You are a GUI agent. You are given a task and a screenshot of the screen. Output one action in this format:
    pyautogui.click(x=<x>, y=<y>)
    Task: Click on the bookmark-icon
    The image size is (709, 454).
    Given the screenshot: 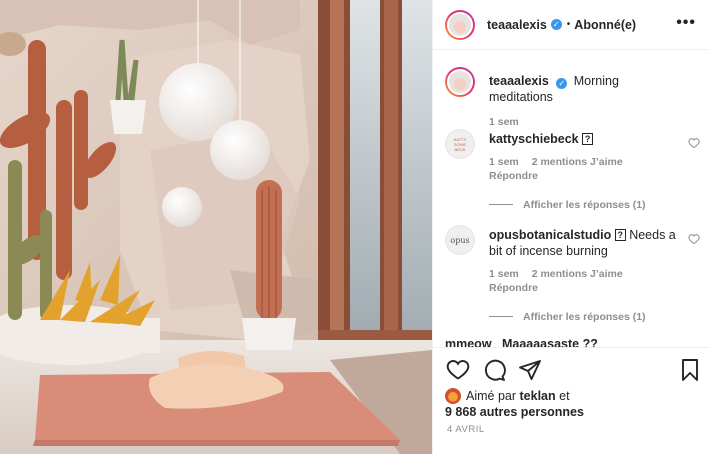 What is the action you would take?
    pyautogui.click(x=690, y=370)
    